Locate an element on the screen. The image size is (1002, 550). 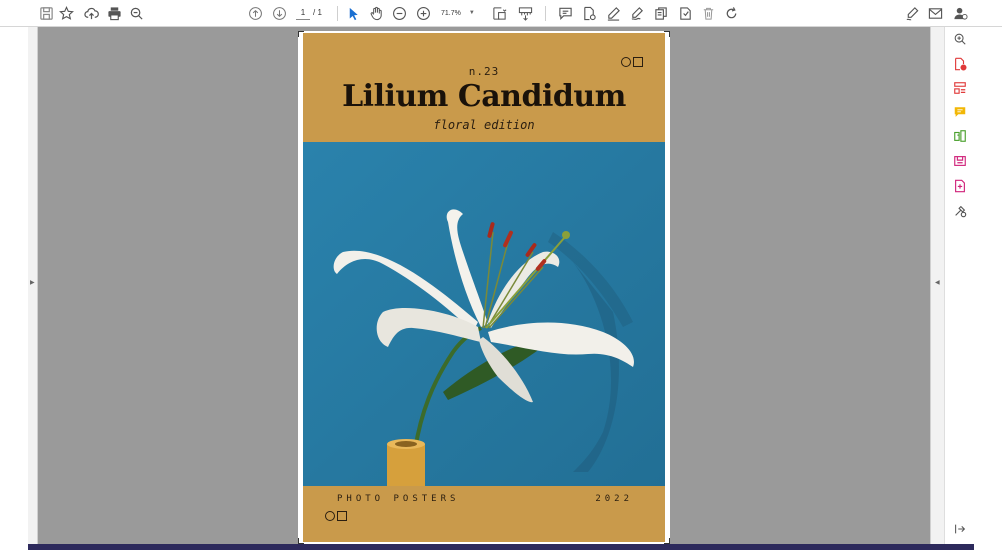
export-pdf-icon is located at coordinates (960, 161).